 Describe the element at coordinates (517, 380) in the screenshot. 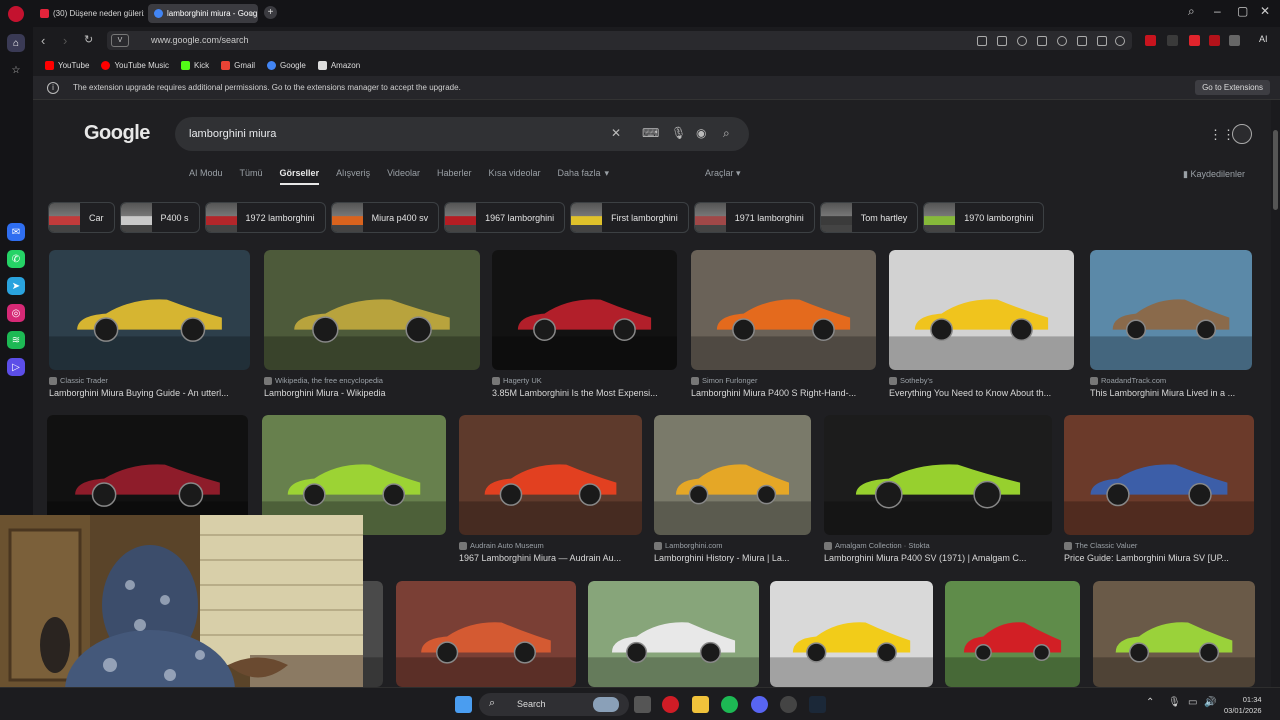

I see `result-source: Hagerty UK` at that location.